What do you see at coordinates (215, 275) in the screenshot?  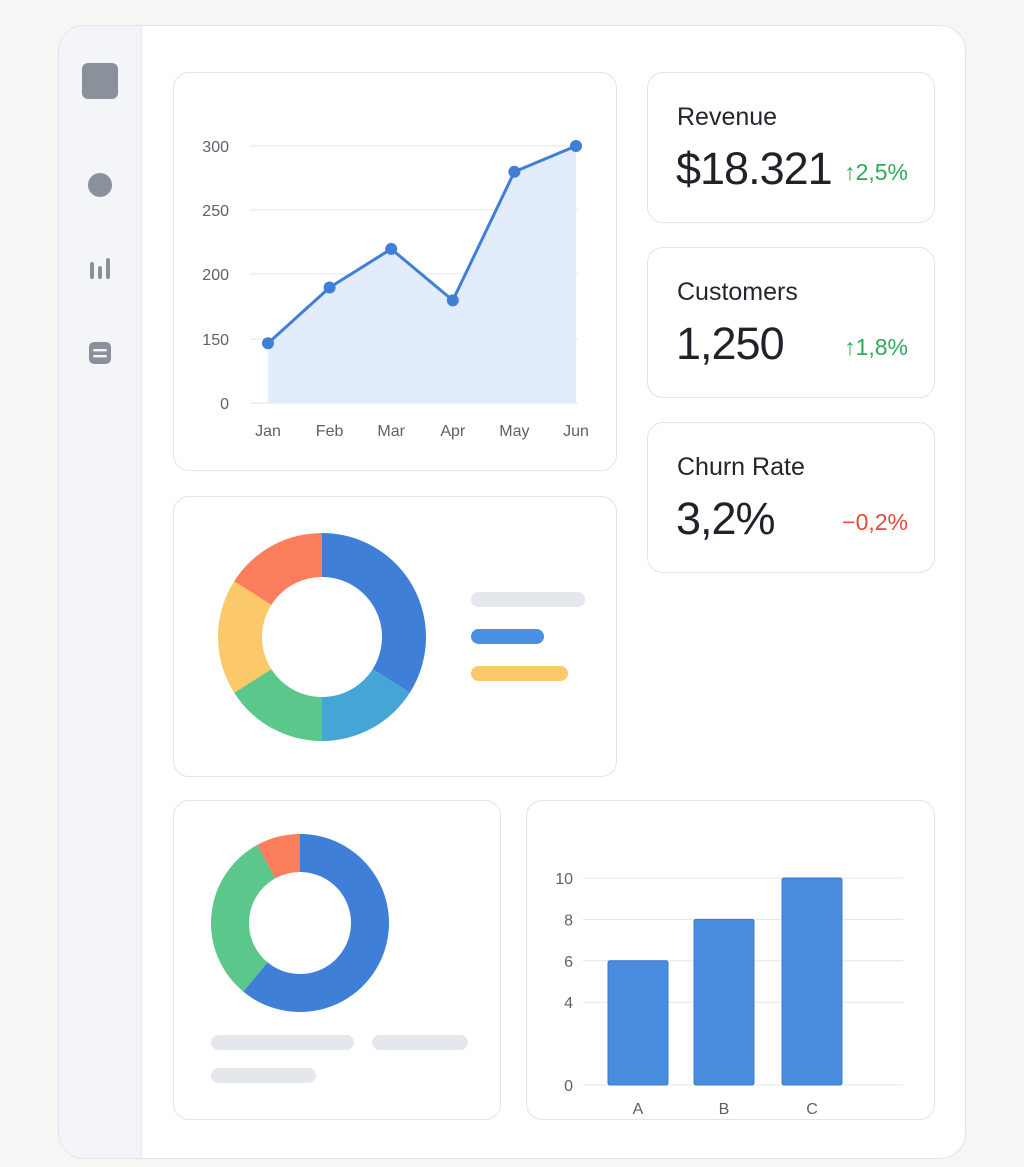 I see `y-tick-label: 200` at bounding box center [215, 275].